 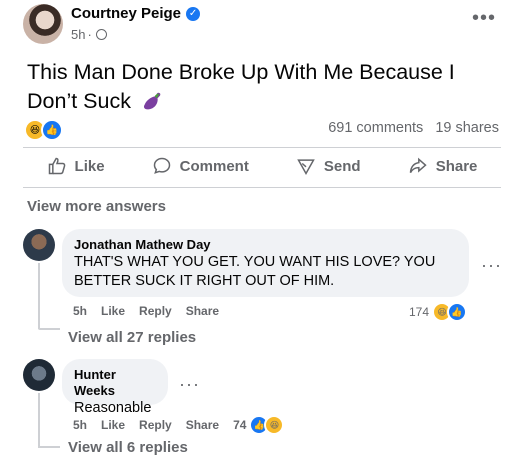 I want to click on eggplant-emoji-icon, so click(x=152, y=101).